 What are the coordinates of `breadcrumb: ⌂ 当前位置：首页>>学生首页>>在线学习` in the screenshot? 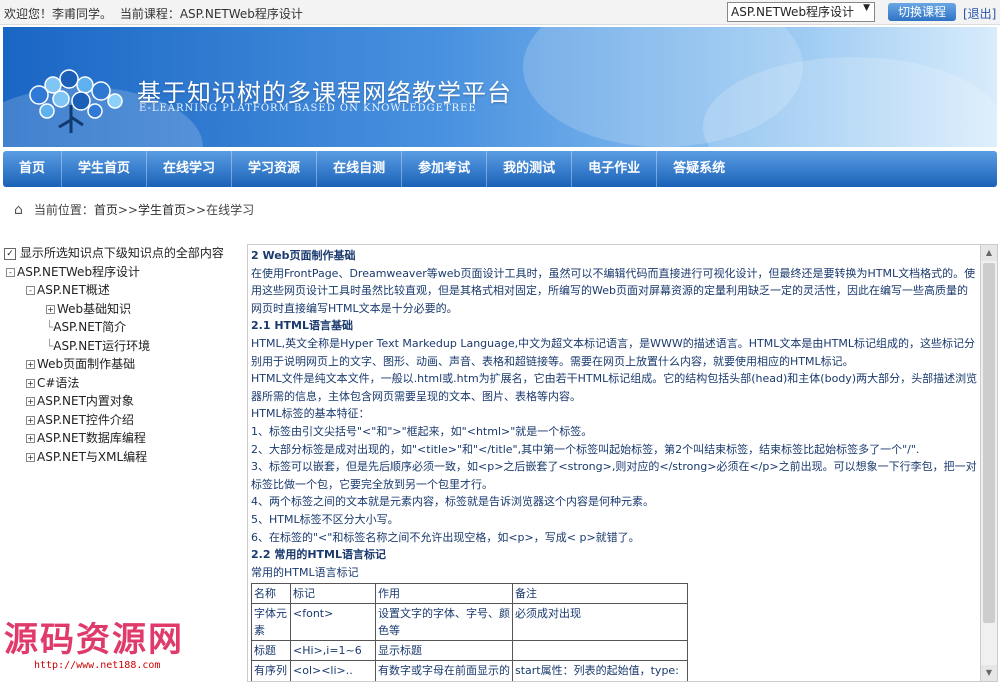 It's located at (134, 209).